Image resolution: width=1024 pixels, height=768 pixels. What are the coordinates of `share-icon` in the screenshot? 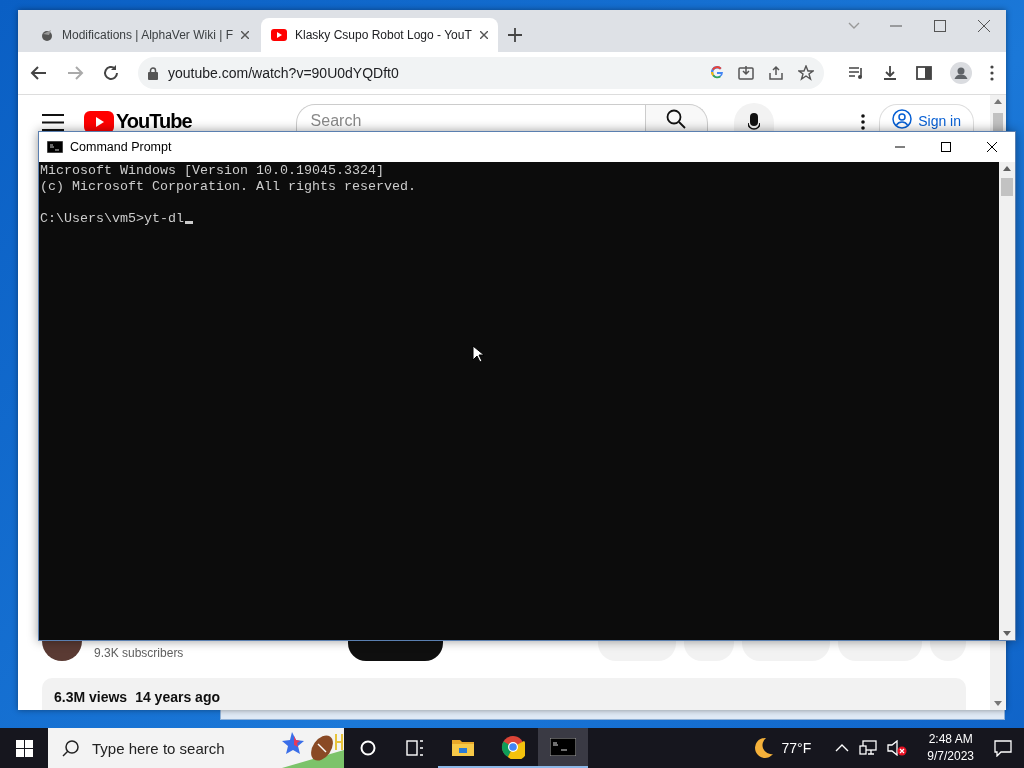 It's located at (776, 73).